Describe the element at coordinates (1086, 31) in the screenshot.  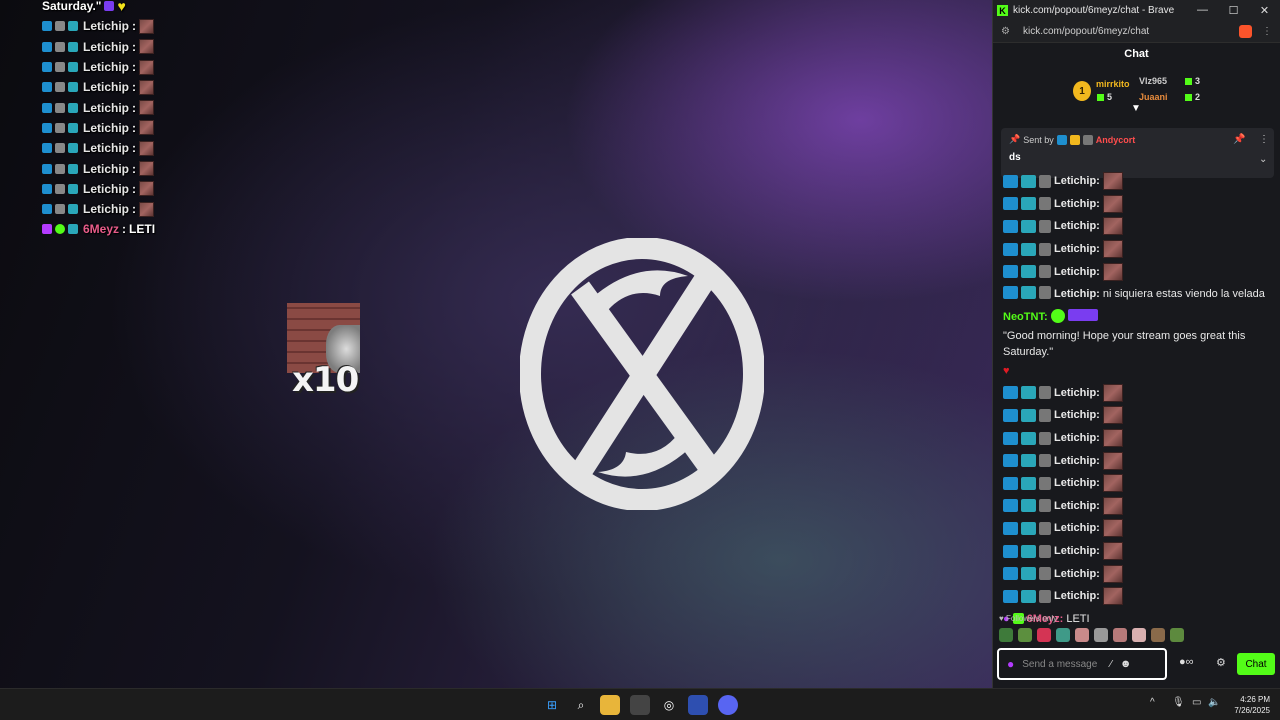
I see `url-text: kick.com/popout/6meyz/chat` at that location.